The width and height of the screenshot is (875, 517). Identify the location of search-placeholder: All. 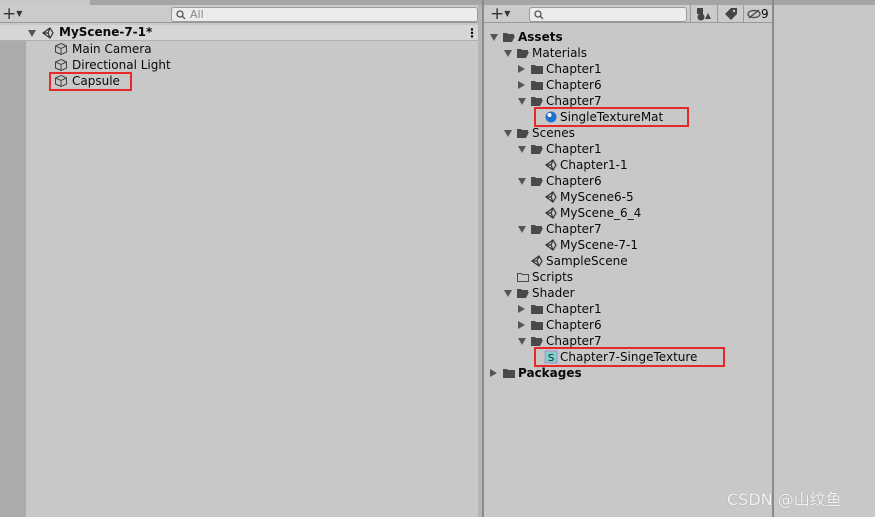
(197, 14).